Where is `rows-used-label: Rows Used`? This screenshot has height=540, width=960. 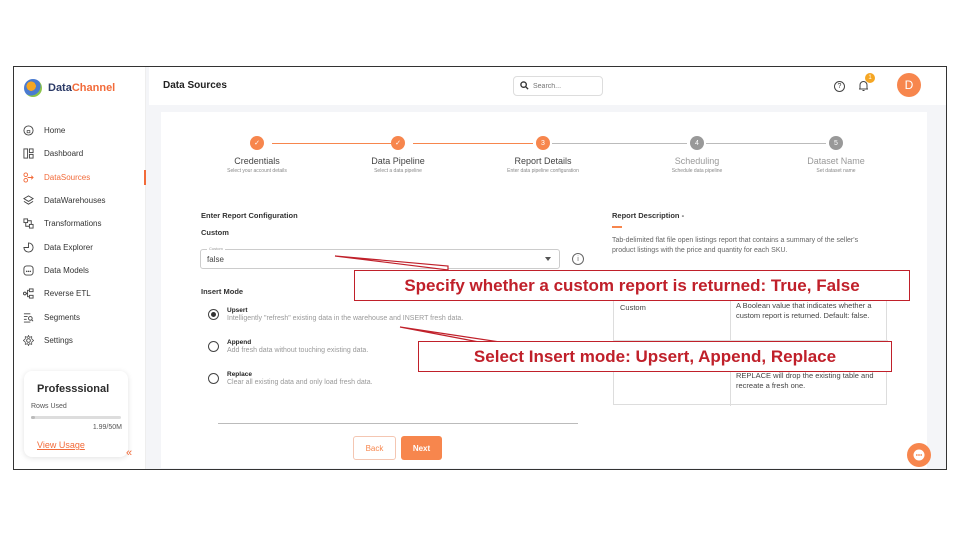 rows-used-label: Rows Used is located at coordinates (49, 406).